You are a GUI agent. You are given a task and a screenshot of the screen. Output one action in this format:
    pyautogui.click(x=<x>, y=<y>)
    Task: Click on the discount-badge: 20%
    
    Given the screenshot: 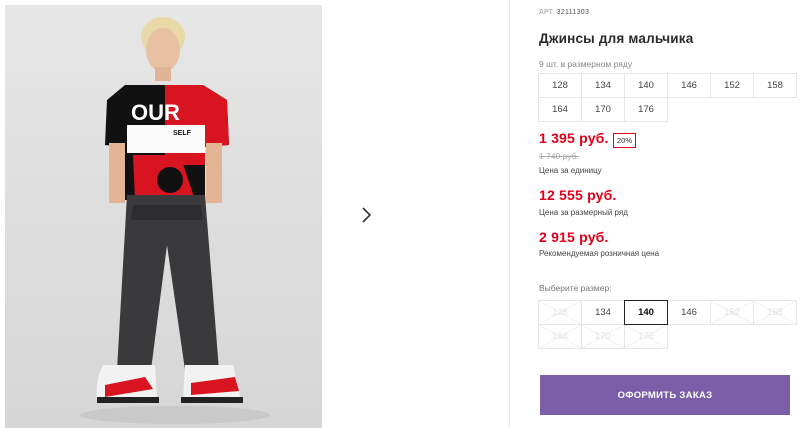 What is the action you would take?
    pyautogui.click(x=625, y=140)
    